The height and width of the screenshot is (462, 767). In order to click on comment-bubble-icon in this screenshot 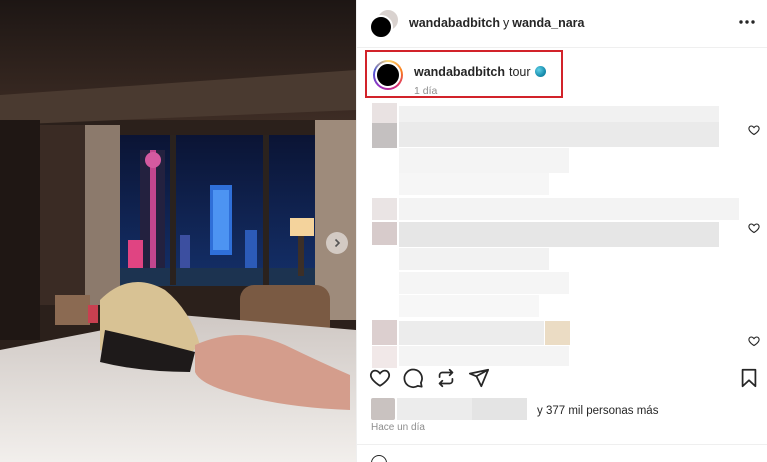, I will do `click(413, 378)`.